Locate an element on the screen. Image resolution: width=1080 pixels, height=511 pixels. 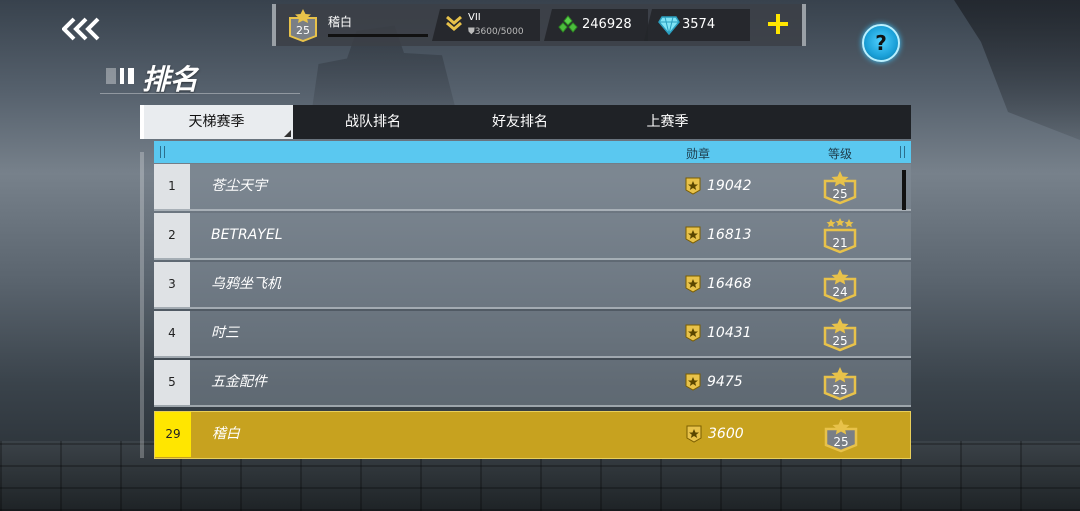
ranking-row: 1 苍尘天宇 19042 25 is located at coordinates (532, 187).